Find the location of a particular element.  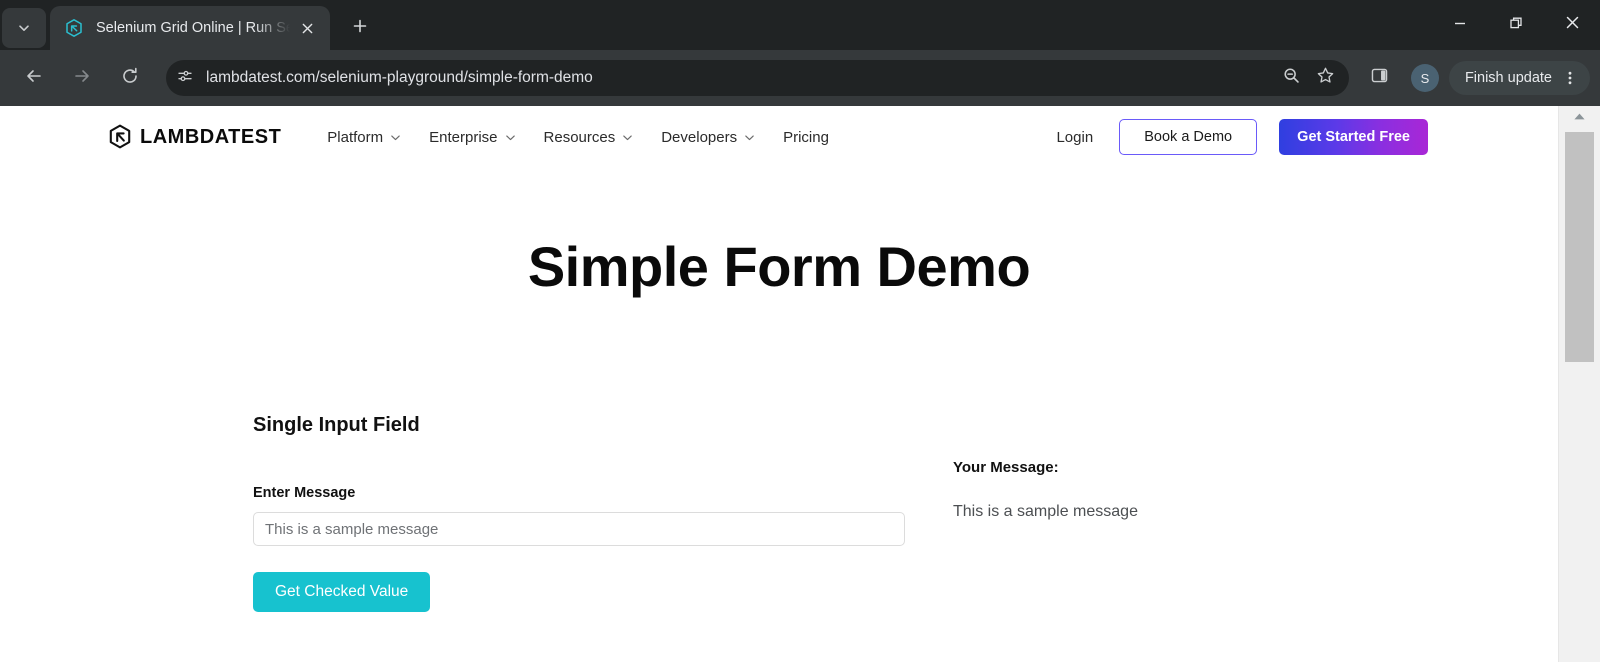

minimize-button is located at coordinates (1460, 25).